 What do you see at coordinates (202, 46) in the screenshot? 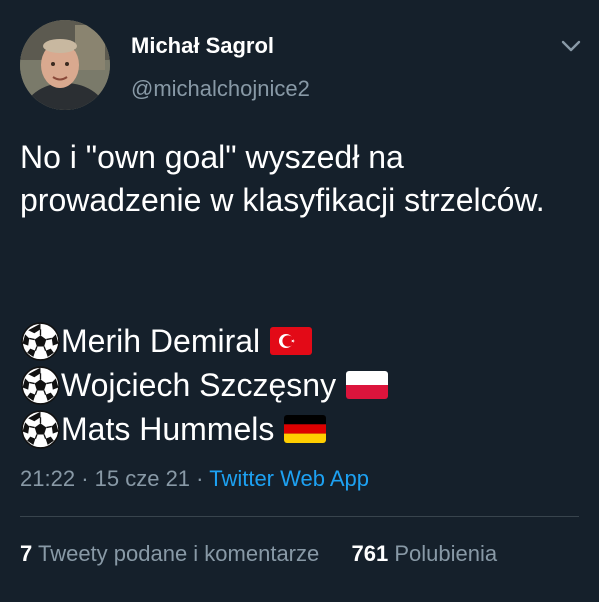
I see `author-display-name: Michał Sagrol` at bounding box center [202, 46].